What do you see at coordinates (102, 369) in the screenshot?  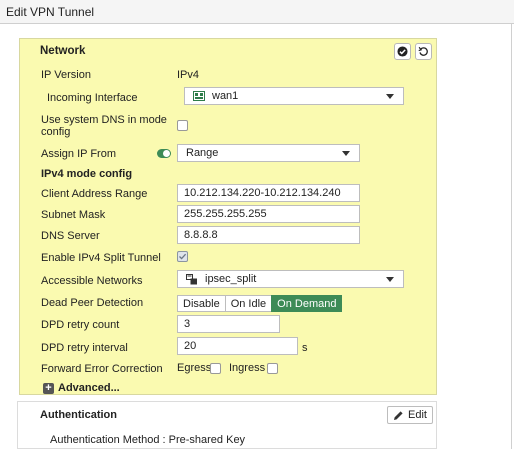 I see `fec-label: Forward Error Correction` at bounding box center [102, 369].